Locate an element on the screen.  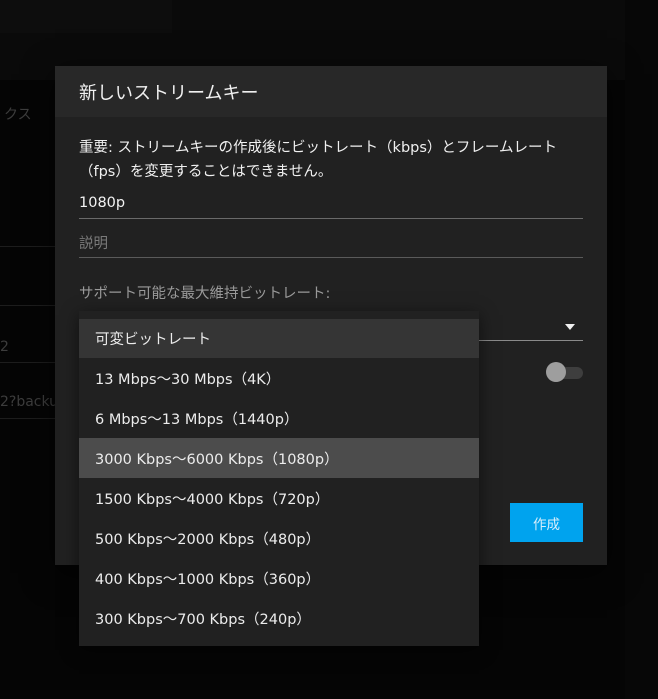
dropdown-option-1440p: 6 Mbps〜13 Mbps（1440p） is located at coordinates (279, 418).